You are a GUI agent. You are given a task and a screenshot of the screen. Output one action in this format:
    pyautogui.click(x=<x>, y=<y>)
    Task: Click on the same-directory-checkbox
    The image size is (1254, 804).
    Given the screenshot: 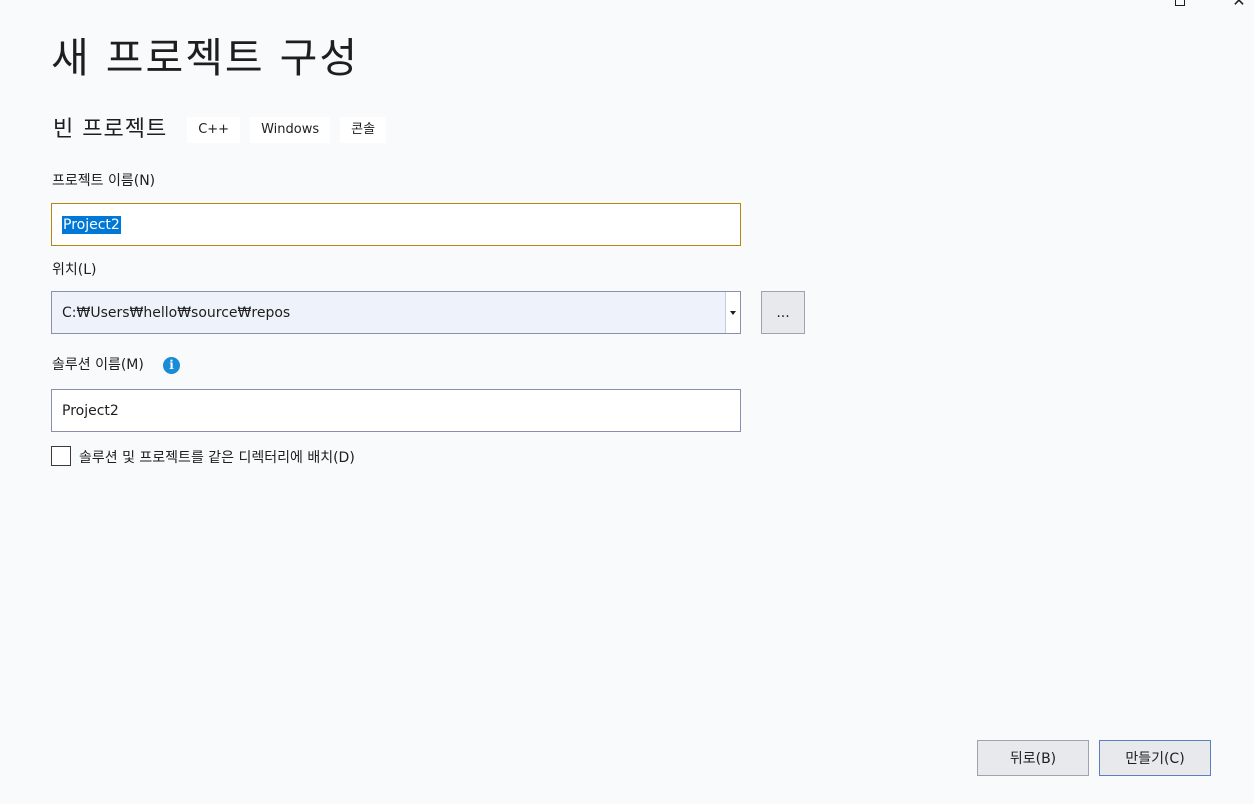 What is the action you would take?
    pyautogui.click(x=61, y=456)
    